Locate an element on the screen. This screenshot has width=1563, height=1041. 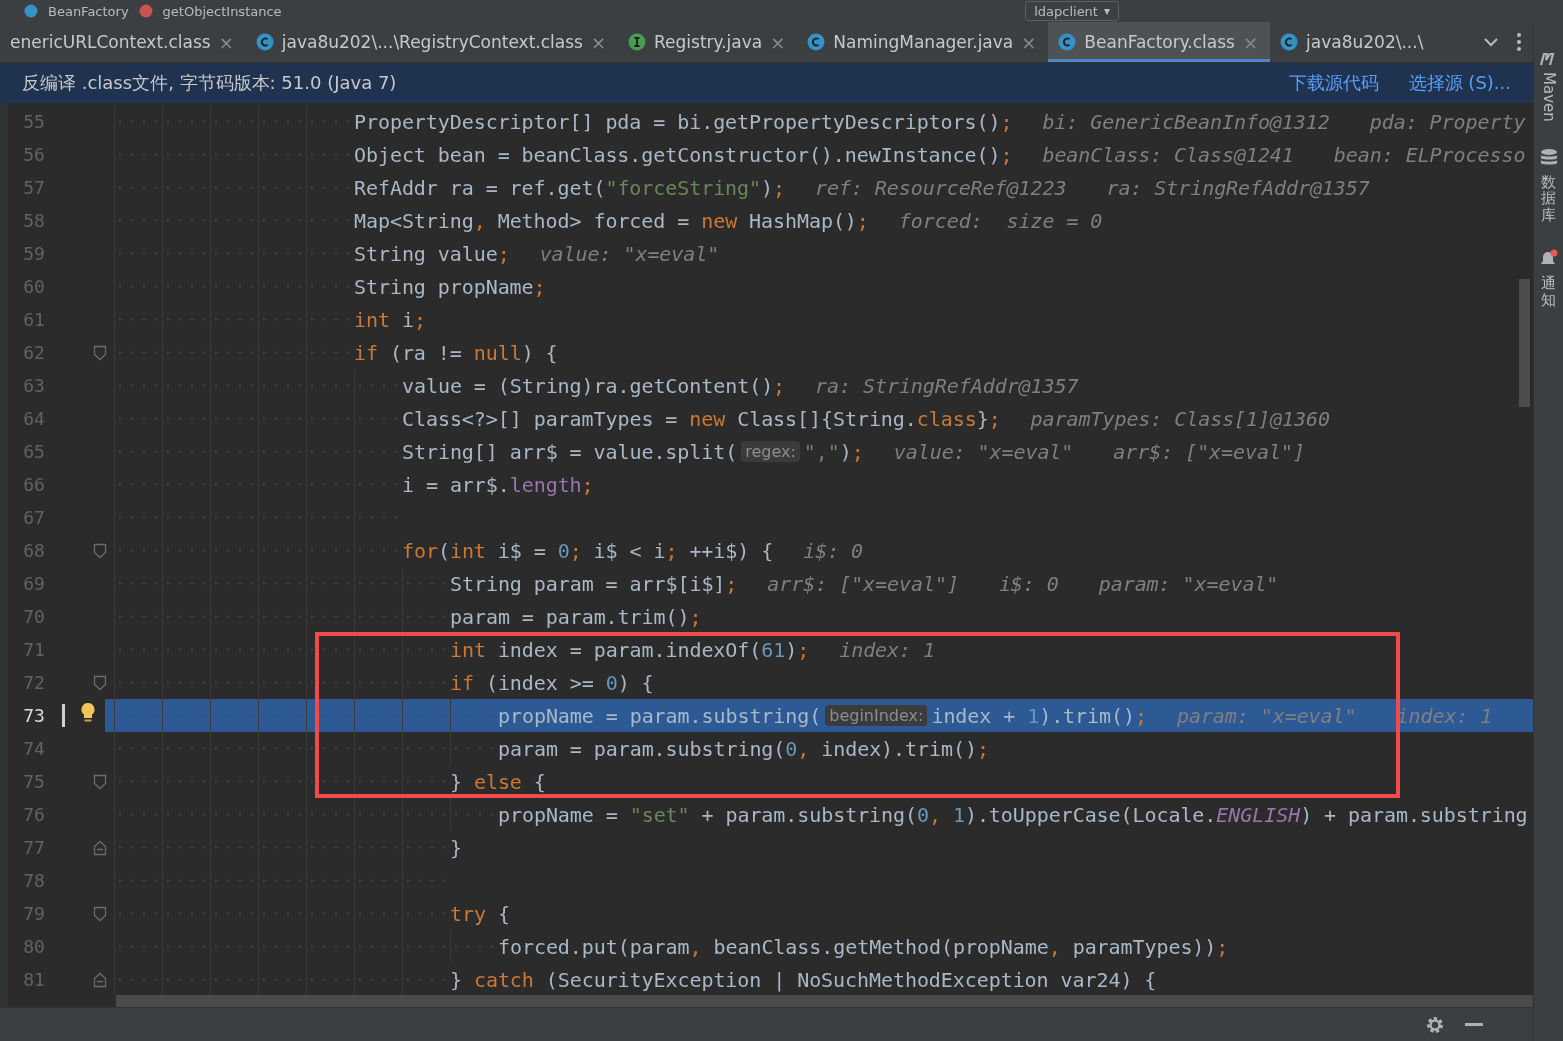
parameter-hint: regex: is located at coordinates (770, 451).